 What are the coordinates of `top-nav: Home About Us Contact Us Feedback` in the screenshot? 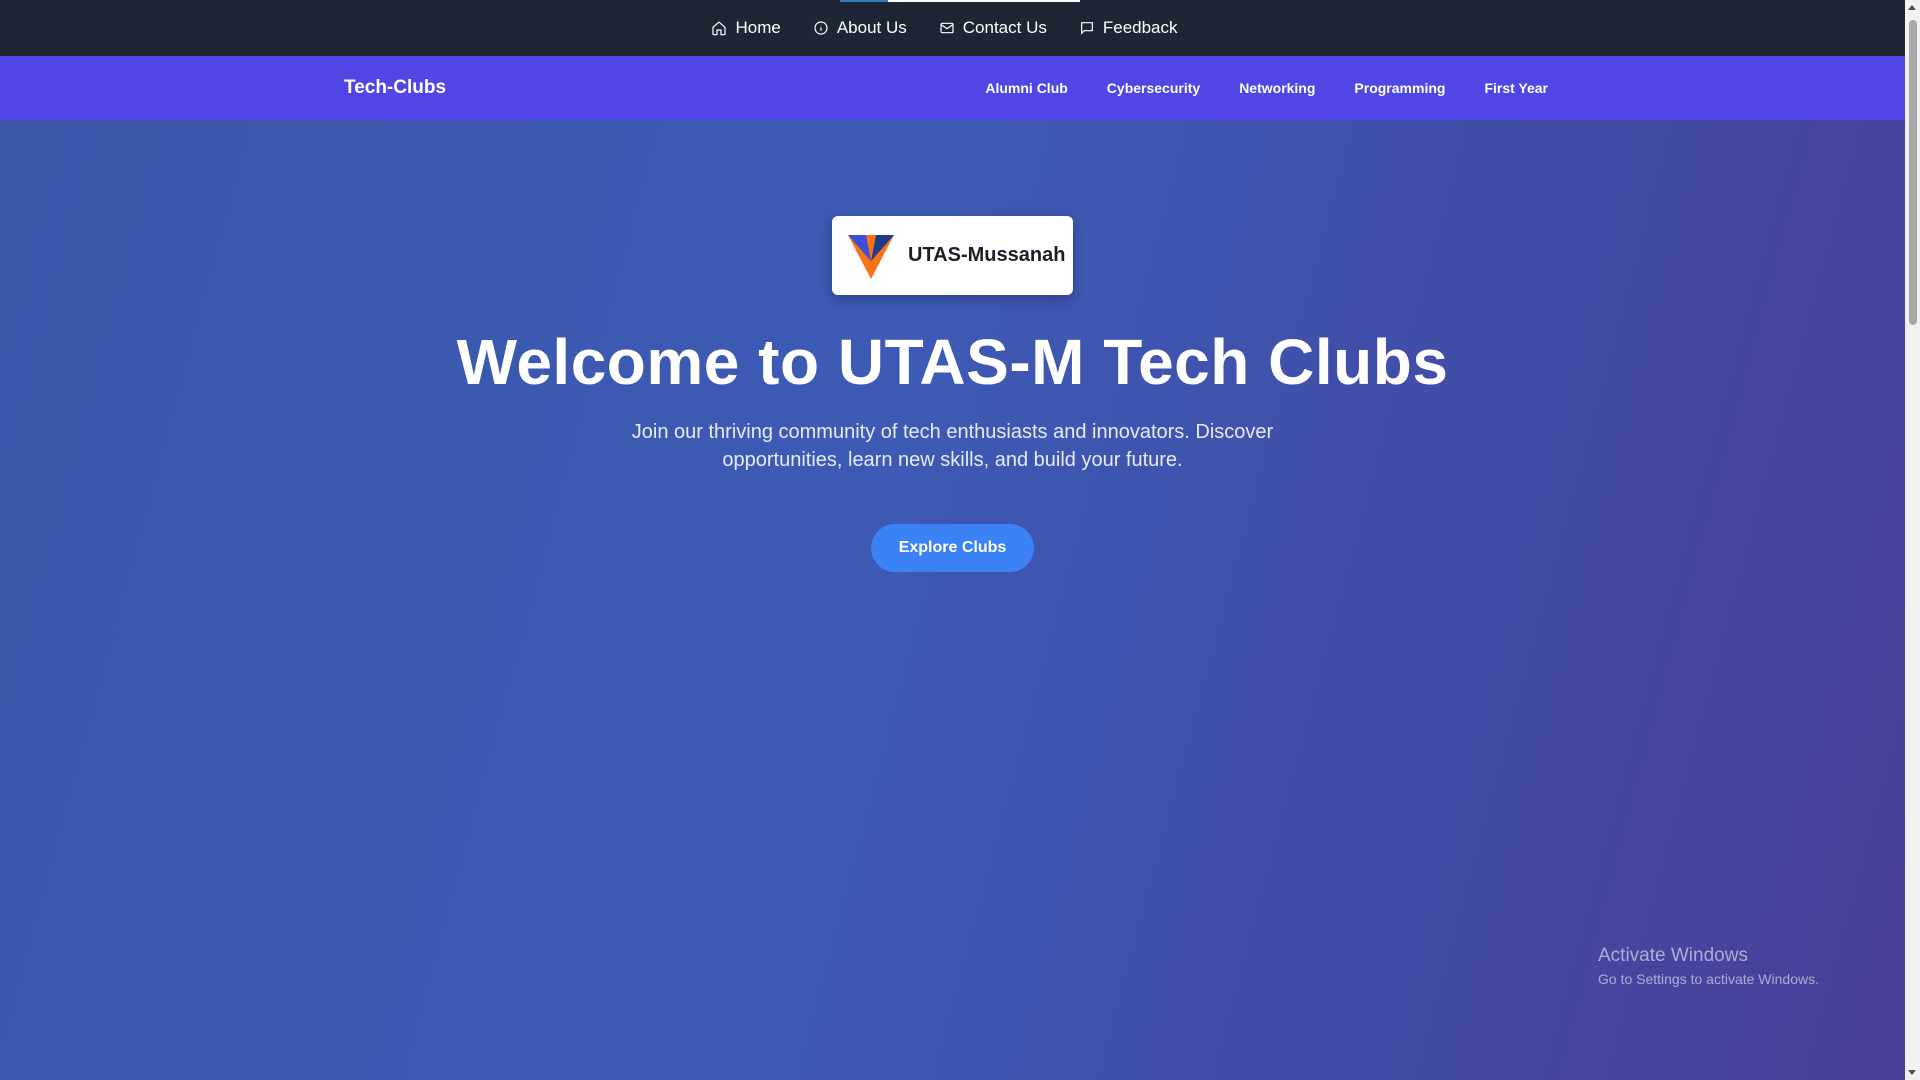 It's located at (944, 28).